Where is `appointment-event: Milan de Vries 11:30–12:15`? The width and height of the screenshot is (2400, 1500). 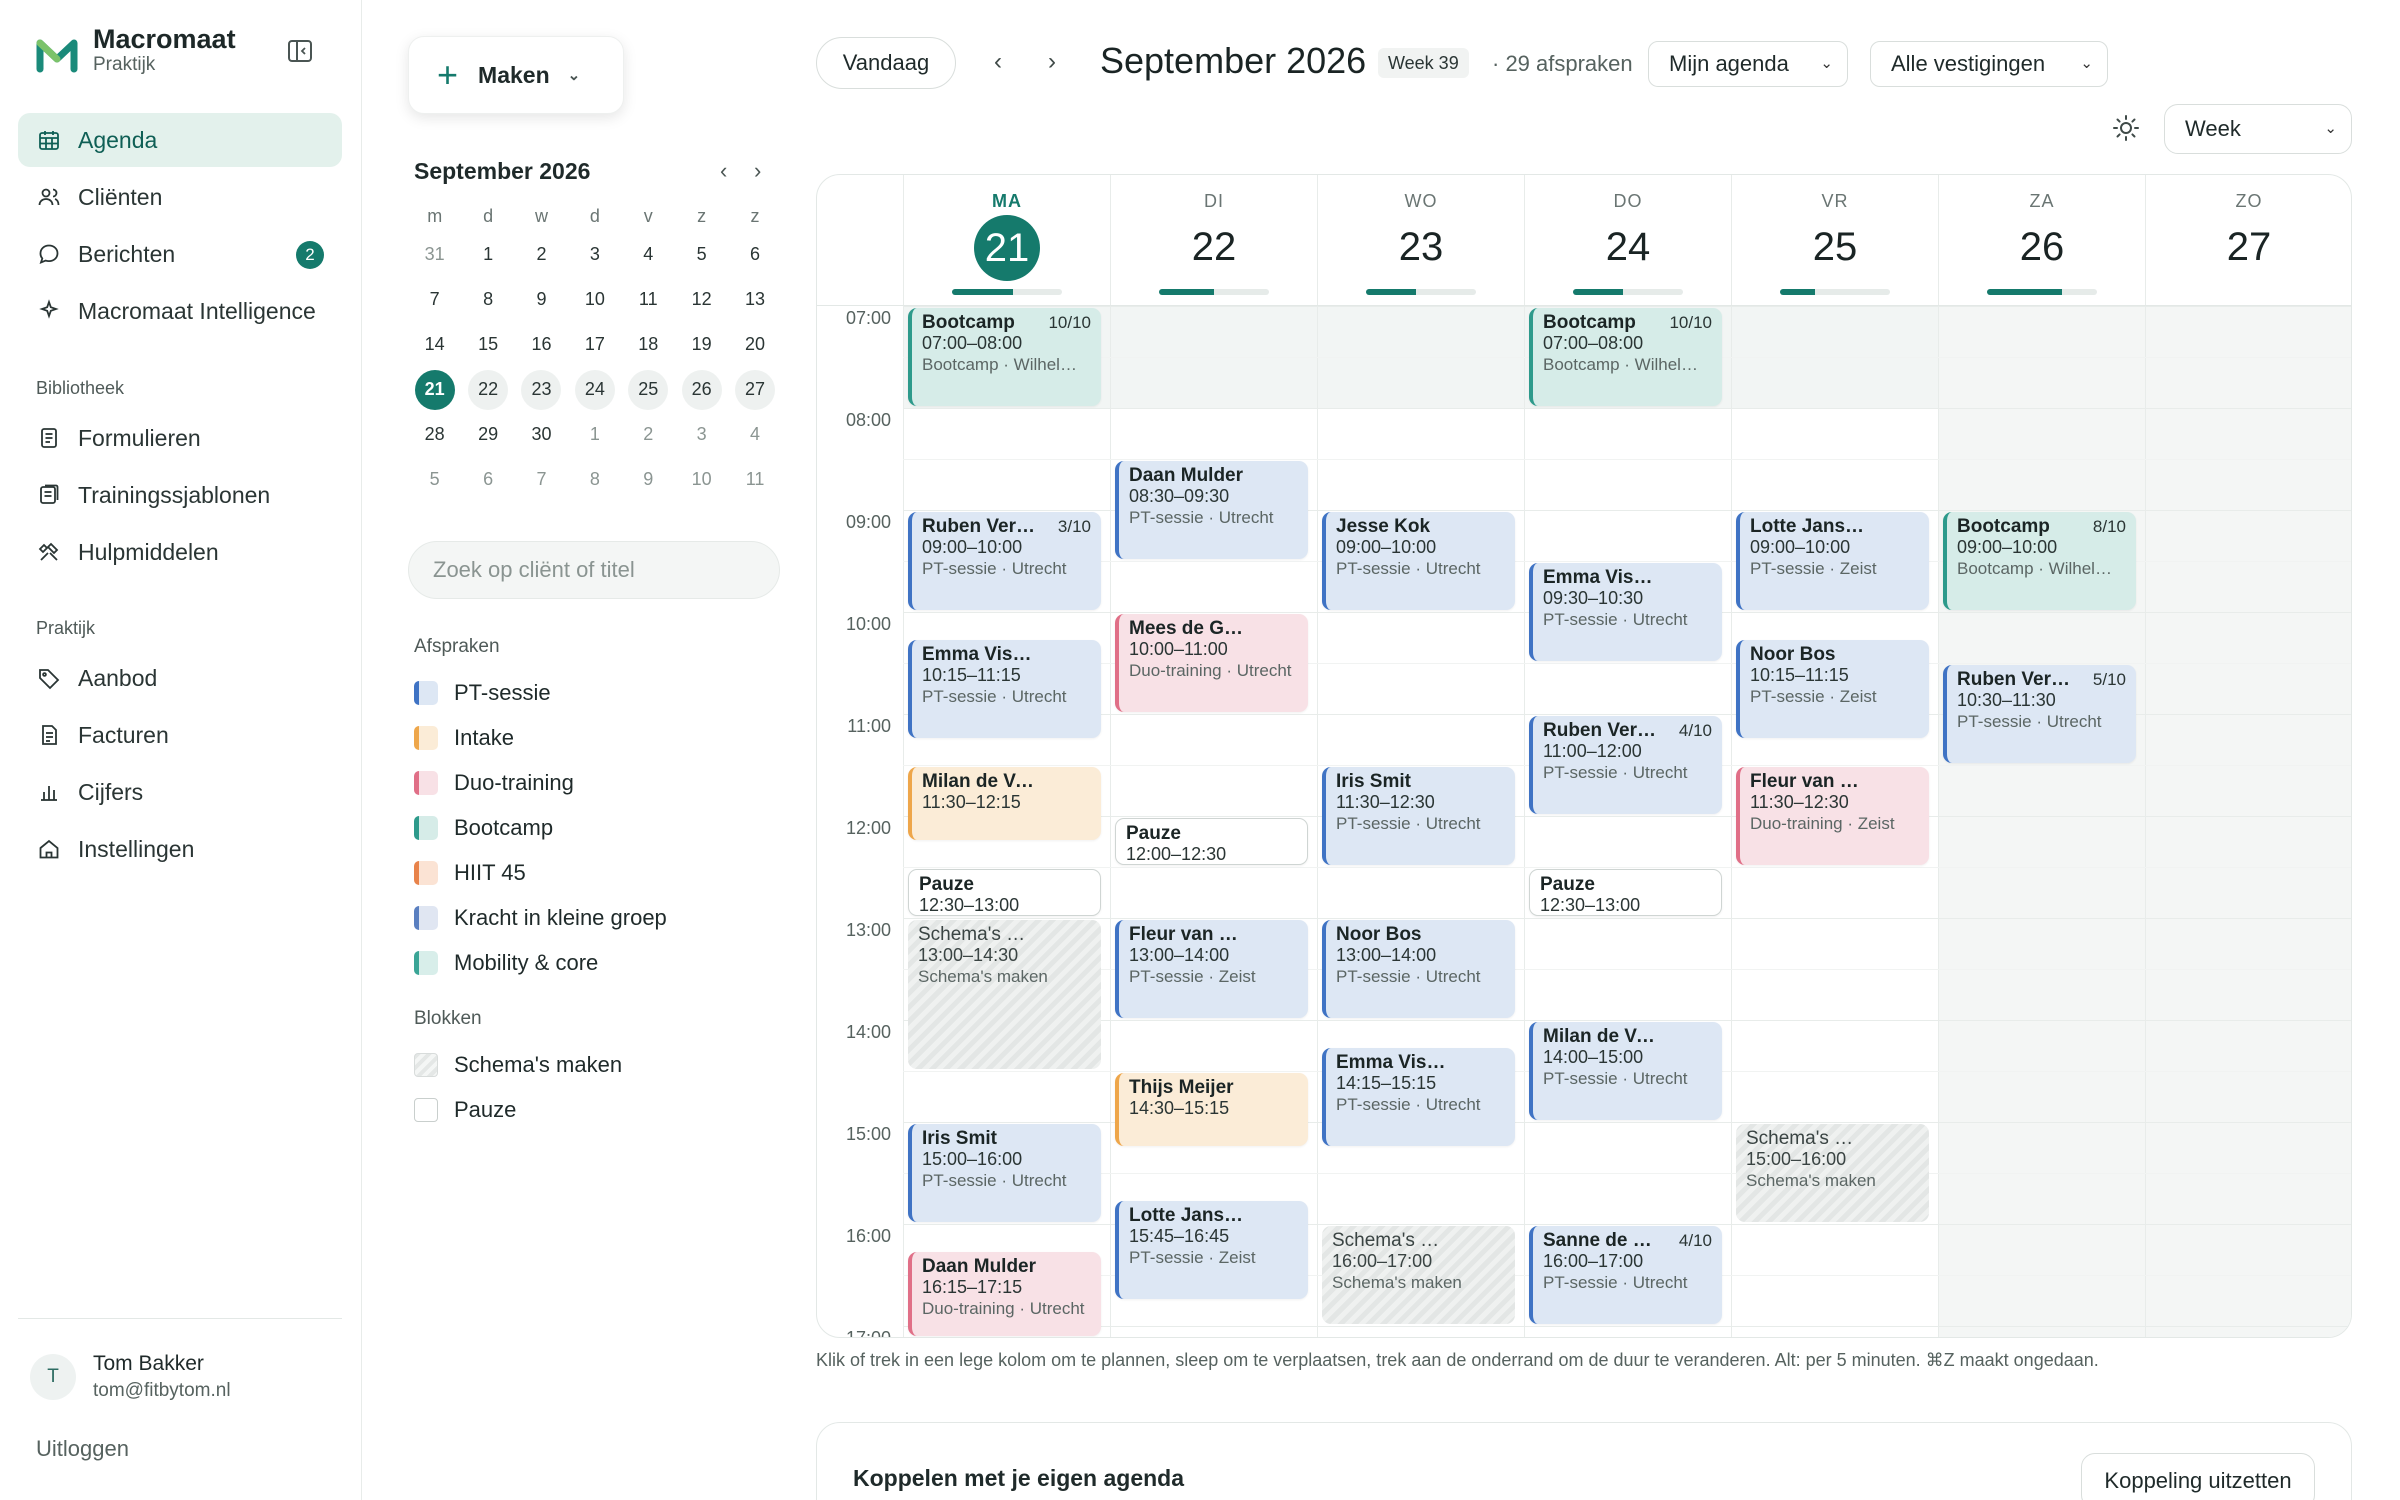
appointment-event: Milan de Vries 11:30–12:15 is located at coordinates (1004, 803).